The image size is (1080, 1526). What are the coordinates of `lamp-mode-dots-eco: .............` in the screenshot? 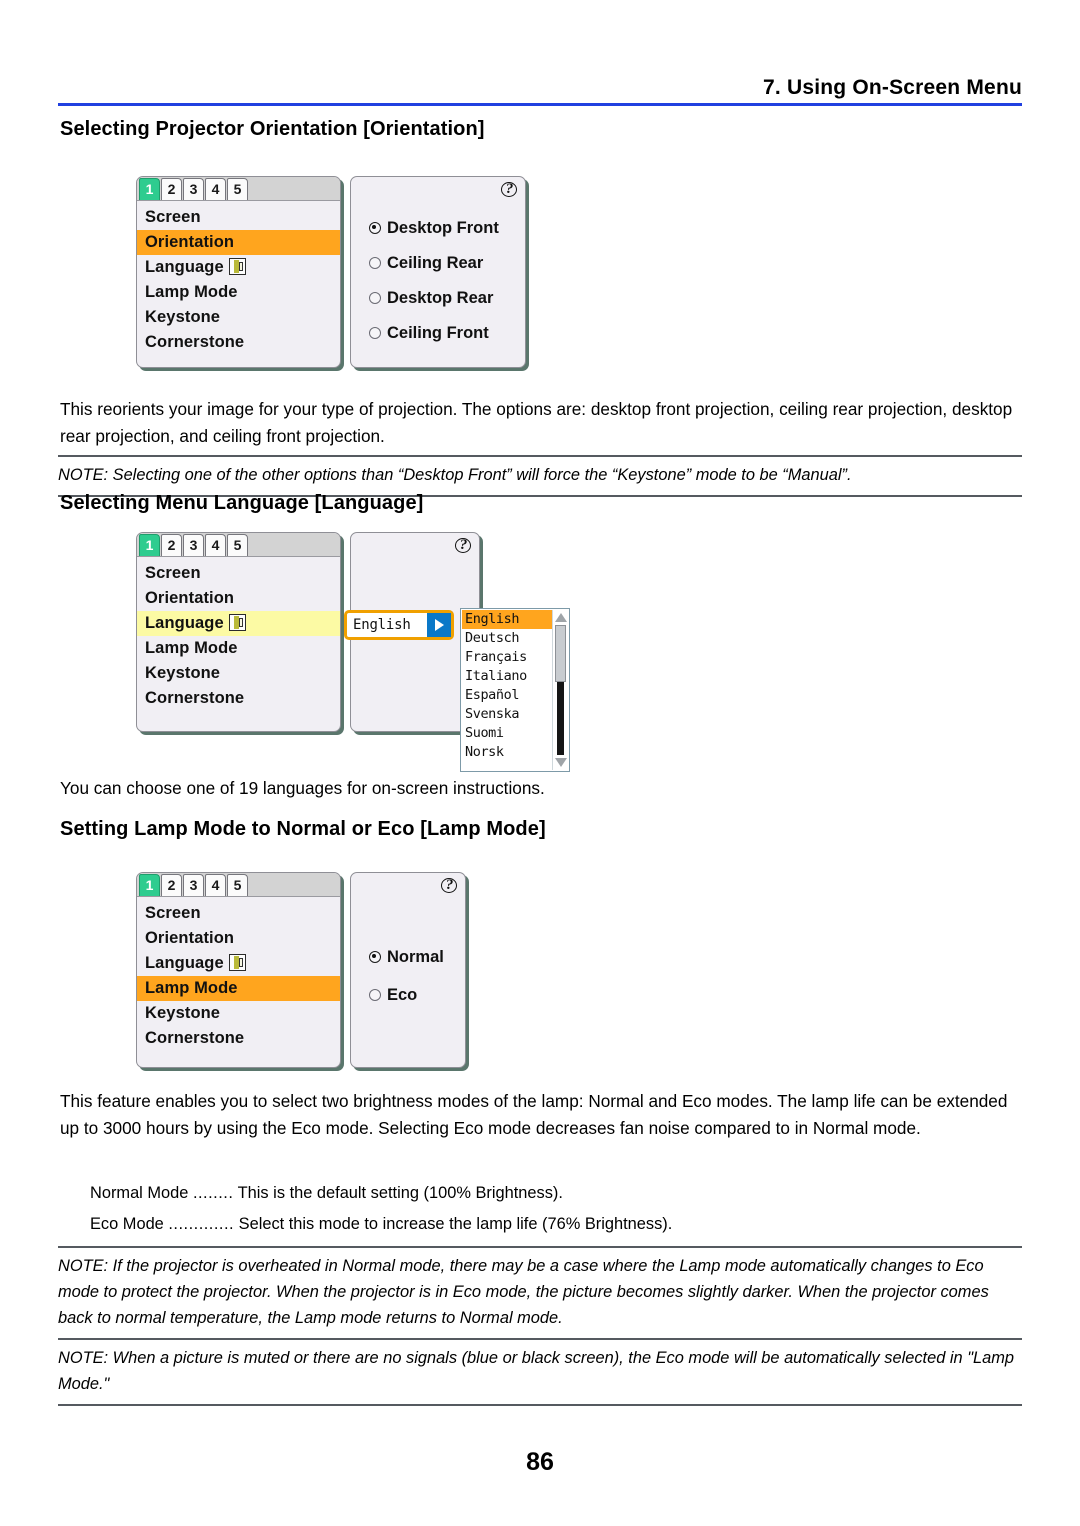 It's located at (201, 1224).